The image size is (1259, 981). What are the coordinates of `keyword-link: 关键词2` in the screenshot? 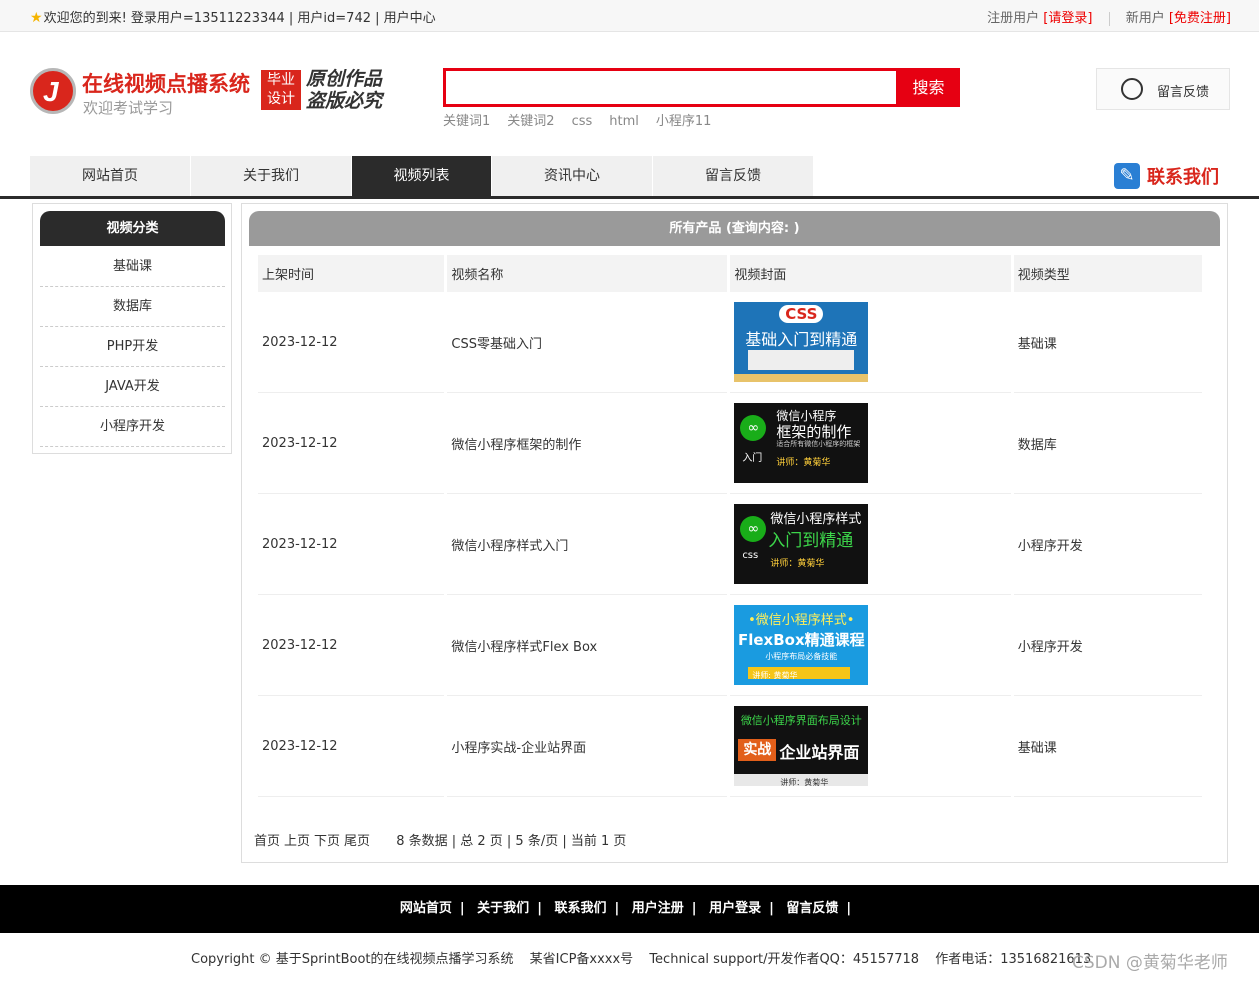 It's located at (530, 121).